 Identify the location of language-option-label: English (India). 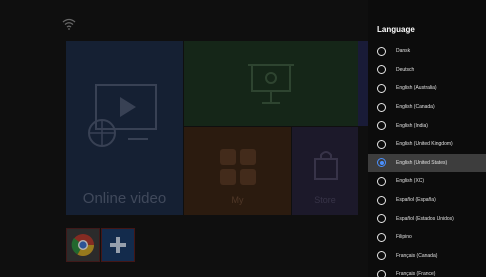
(412, 125).